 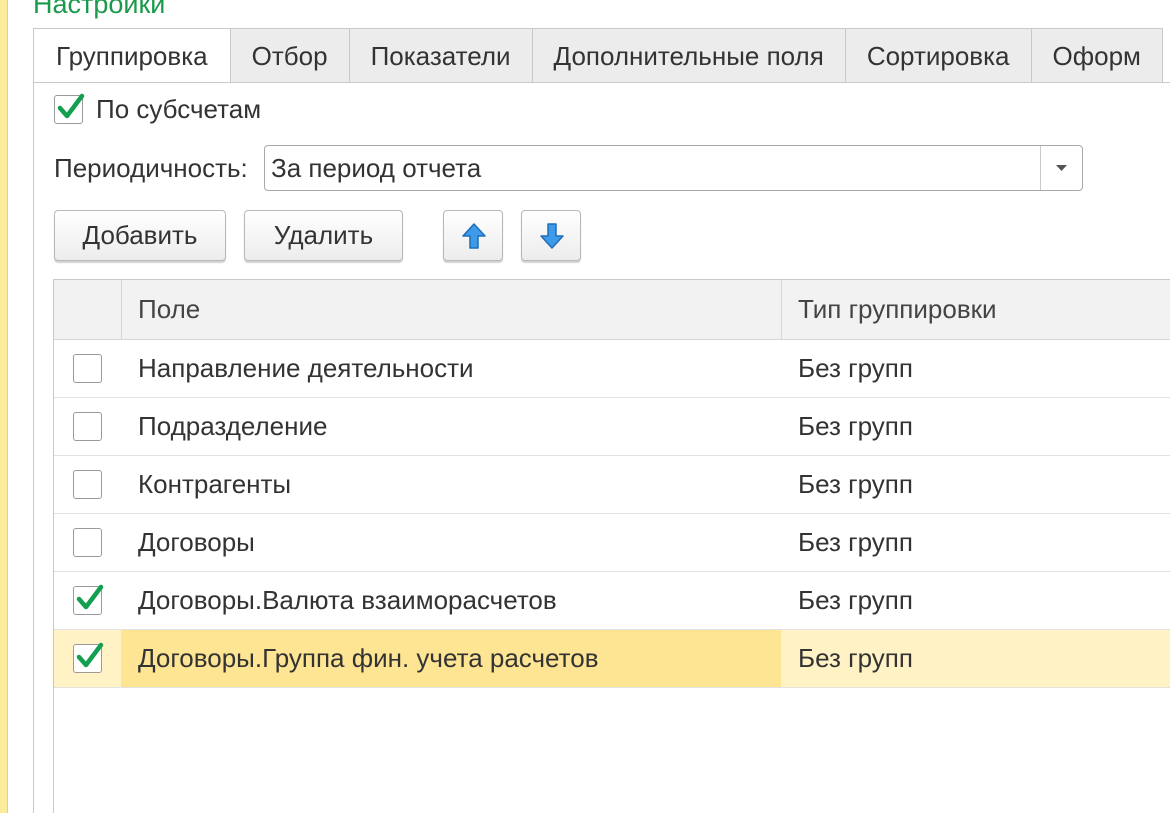 I want to click on move-up-button, so click(x=473, y=235).